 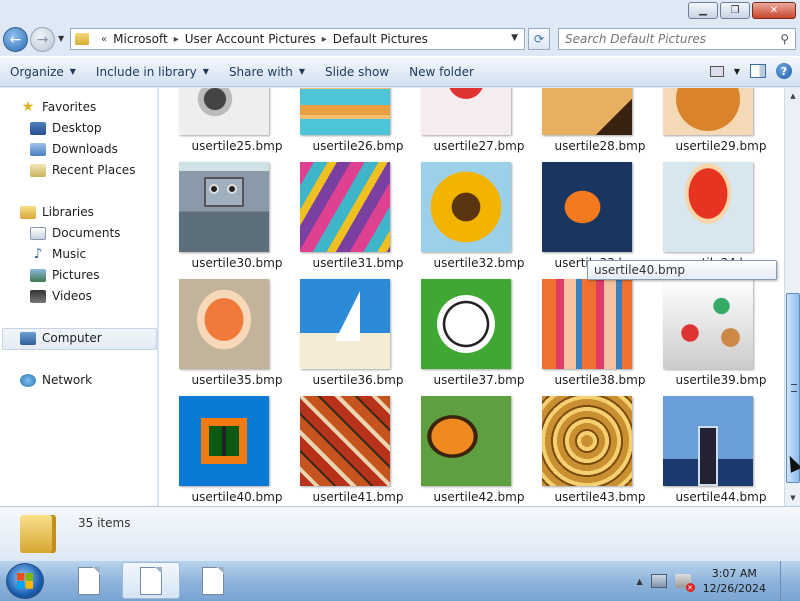 I want to click on muted-icon: ✕, so click(x=690, y=587).